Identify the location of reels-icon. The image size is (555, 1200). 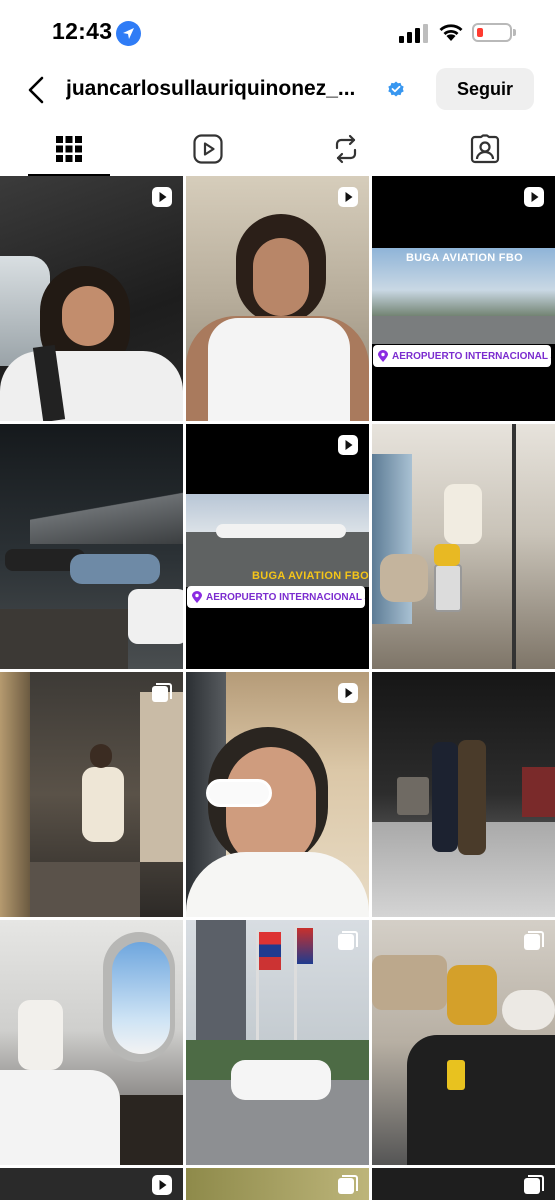
(208, 149).